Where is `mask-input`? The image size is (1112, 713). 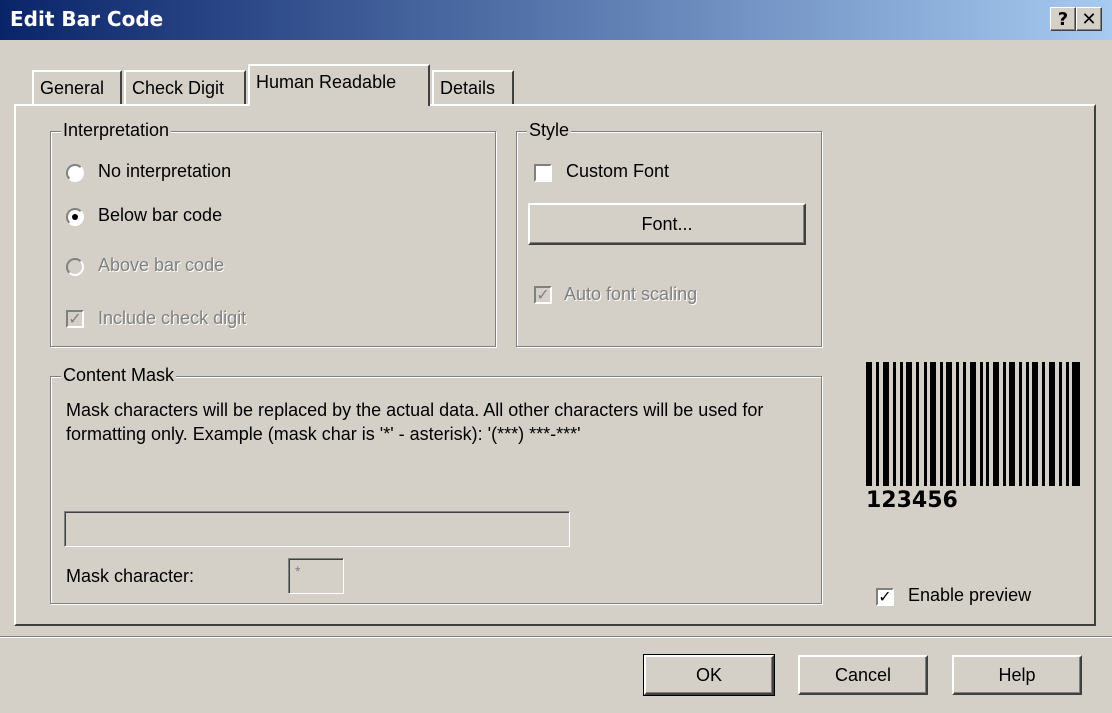 mask-input is located at coordinates (317, 529).